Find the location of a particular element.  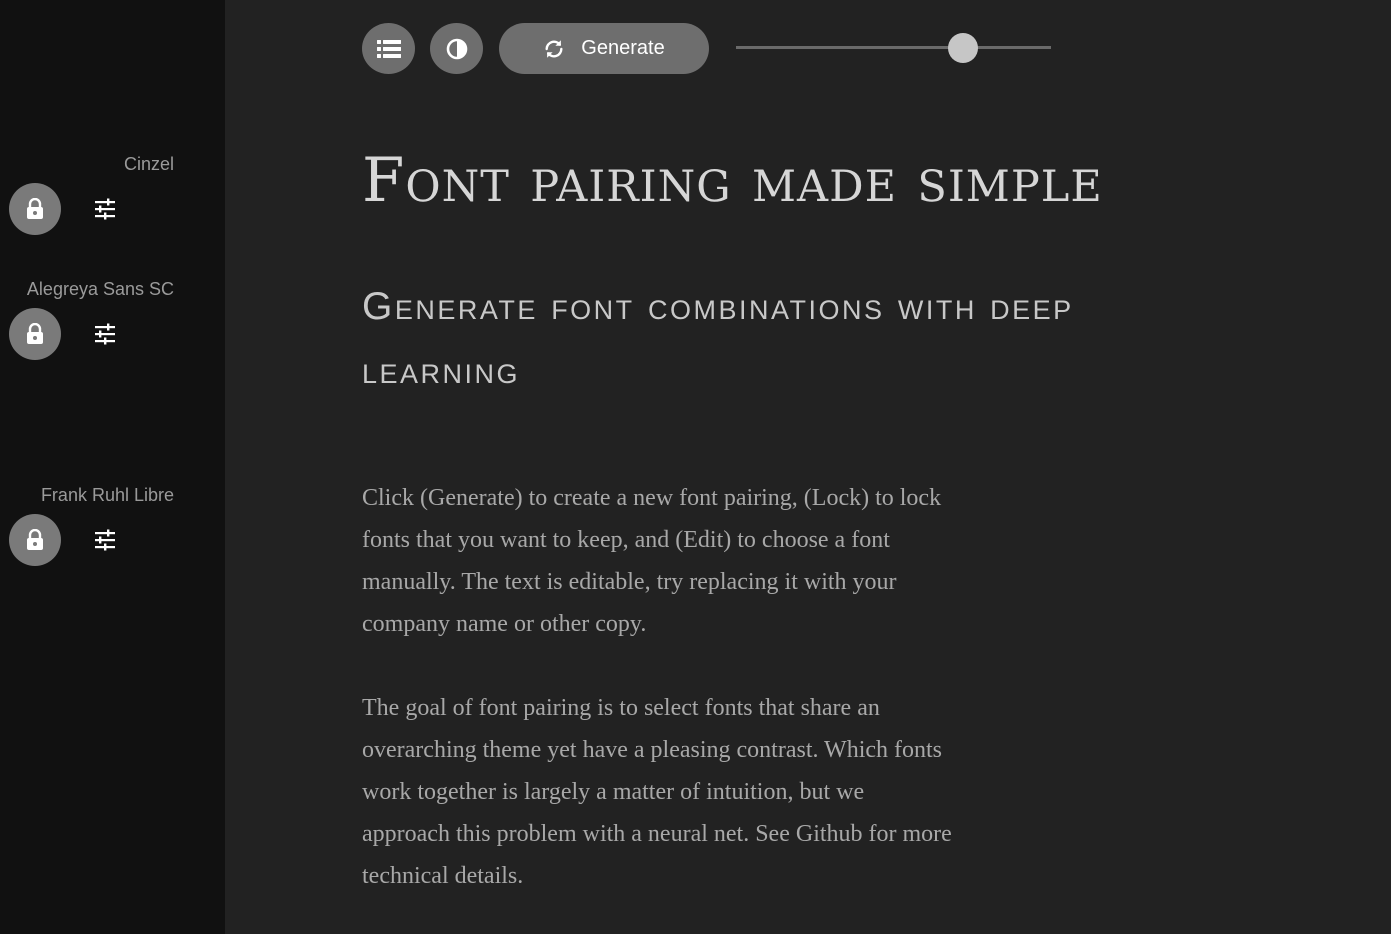

edit-button-body is located at coordinates (105, 540).